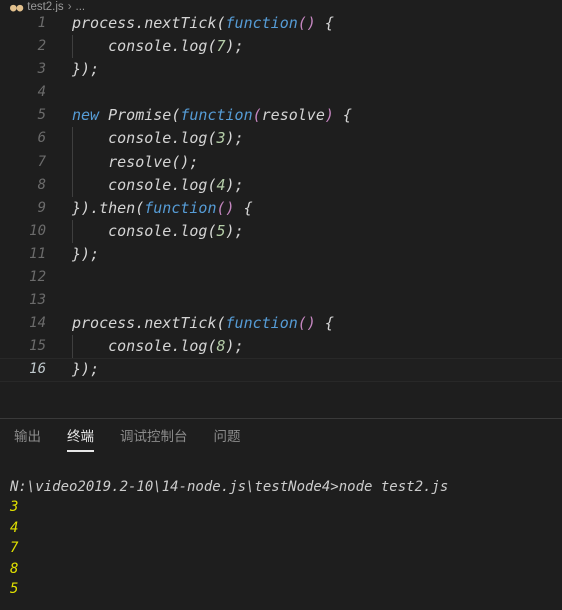 This screenshot has width=562, height=610. What do you see at coordinates (41, 69) in the screenshot?
I see `line-number: 3` at bounding box center [41, 69].